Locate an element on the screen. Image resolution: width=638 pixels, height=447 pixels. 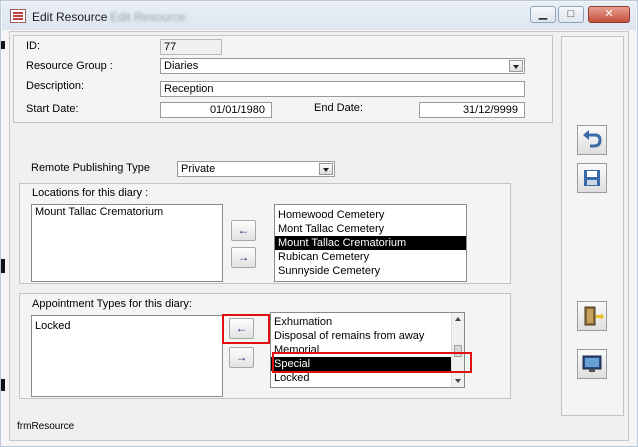
preview-button is located at coordinates (592, 364).